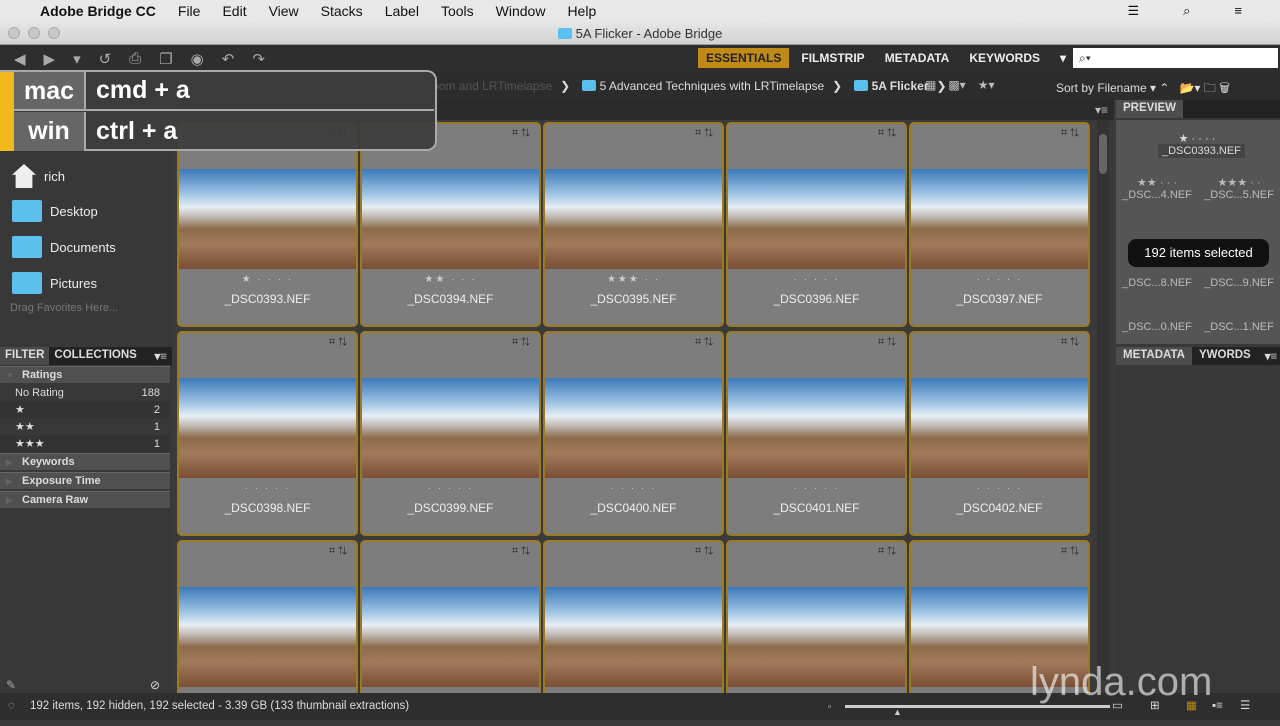 This screenshot has width=1280, height=726. Describe the element at coordinates (267, 433) in the screenshot. I see `thumbnail-cell: ⌗⇅ · · · · · _DSC0398.NEF` at that location.